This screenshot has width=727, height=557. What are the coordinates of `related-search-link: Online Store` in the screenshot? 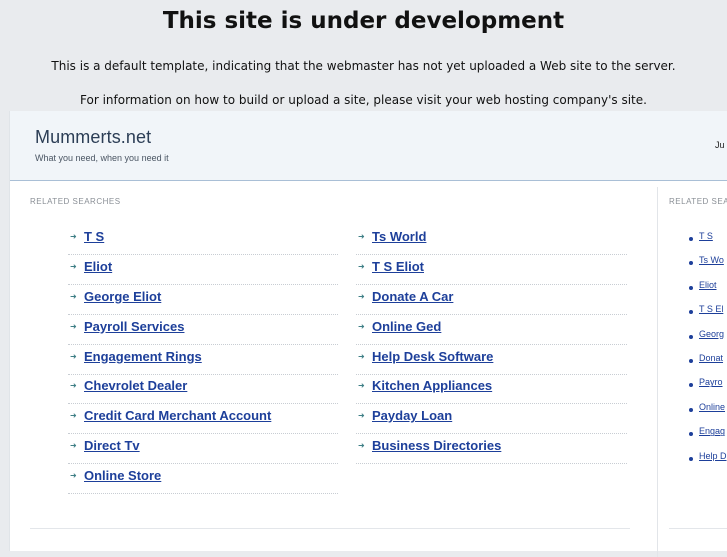 It's located at (122, 475).